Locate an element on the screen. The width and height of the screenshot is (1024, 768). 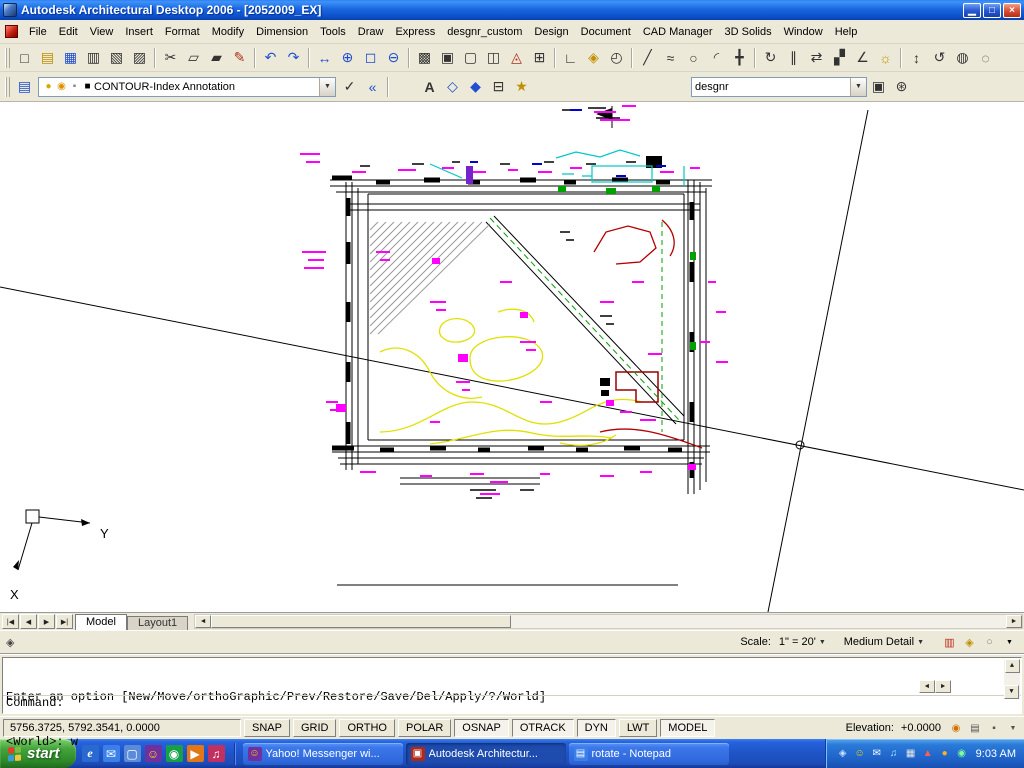
dim-linear-icon: ↕ is located at coordinates (916, 57).